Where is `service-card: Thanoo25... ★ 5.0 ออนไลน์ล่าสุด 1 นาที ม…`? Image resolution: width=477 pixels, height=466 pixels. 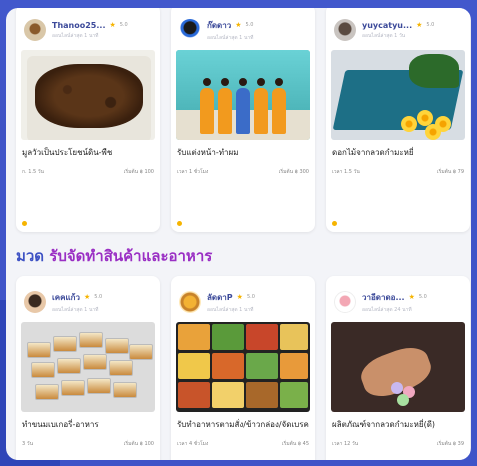 service-card: Thanoo25... ★ 5.0 ออนไลน์ล่าสุด 1 นาที ม… is located at coordinates (88, 120).